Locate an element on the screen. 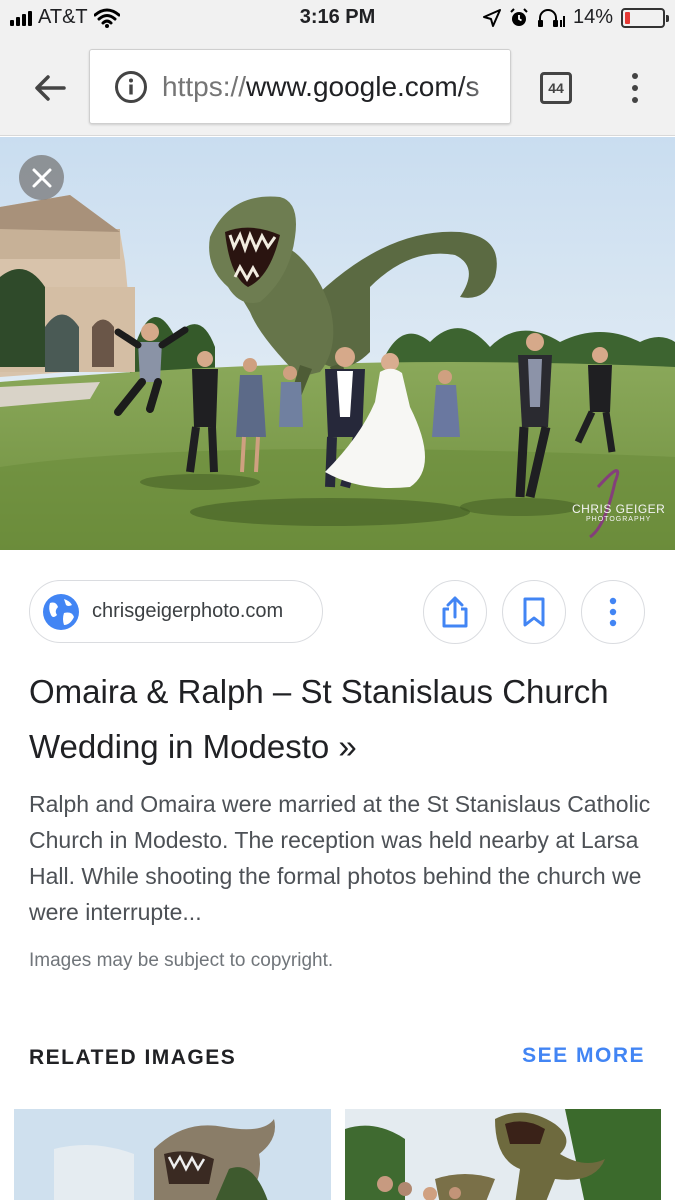 The height and width of the screenshot is (1200, 675). status-right: 14% is located at coordinates (575, 17).